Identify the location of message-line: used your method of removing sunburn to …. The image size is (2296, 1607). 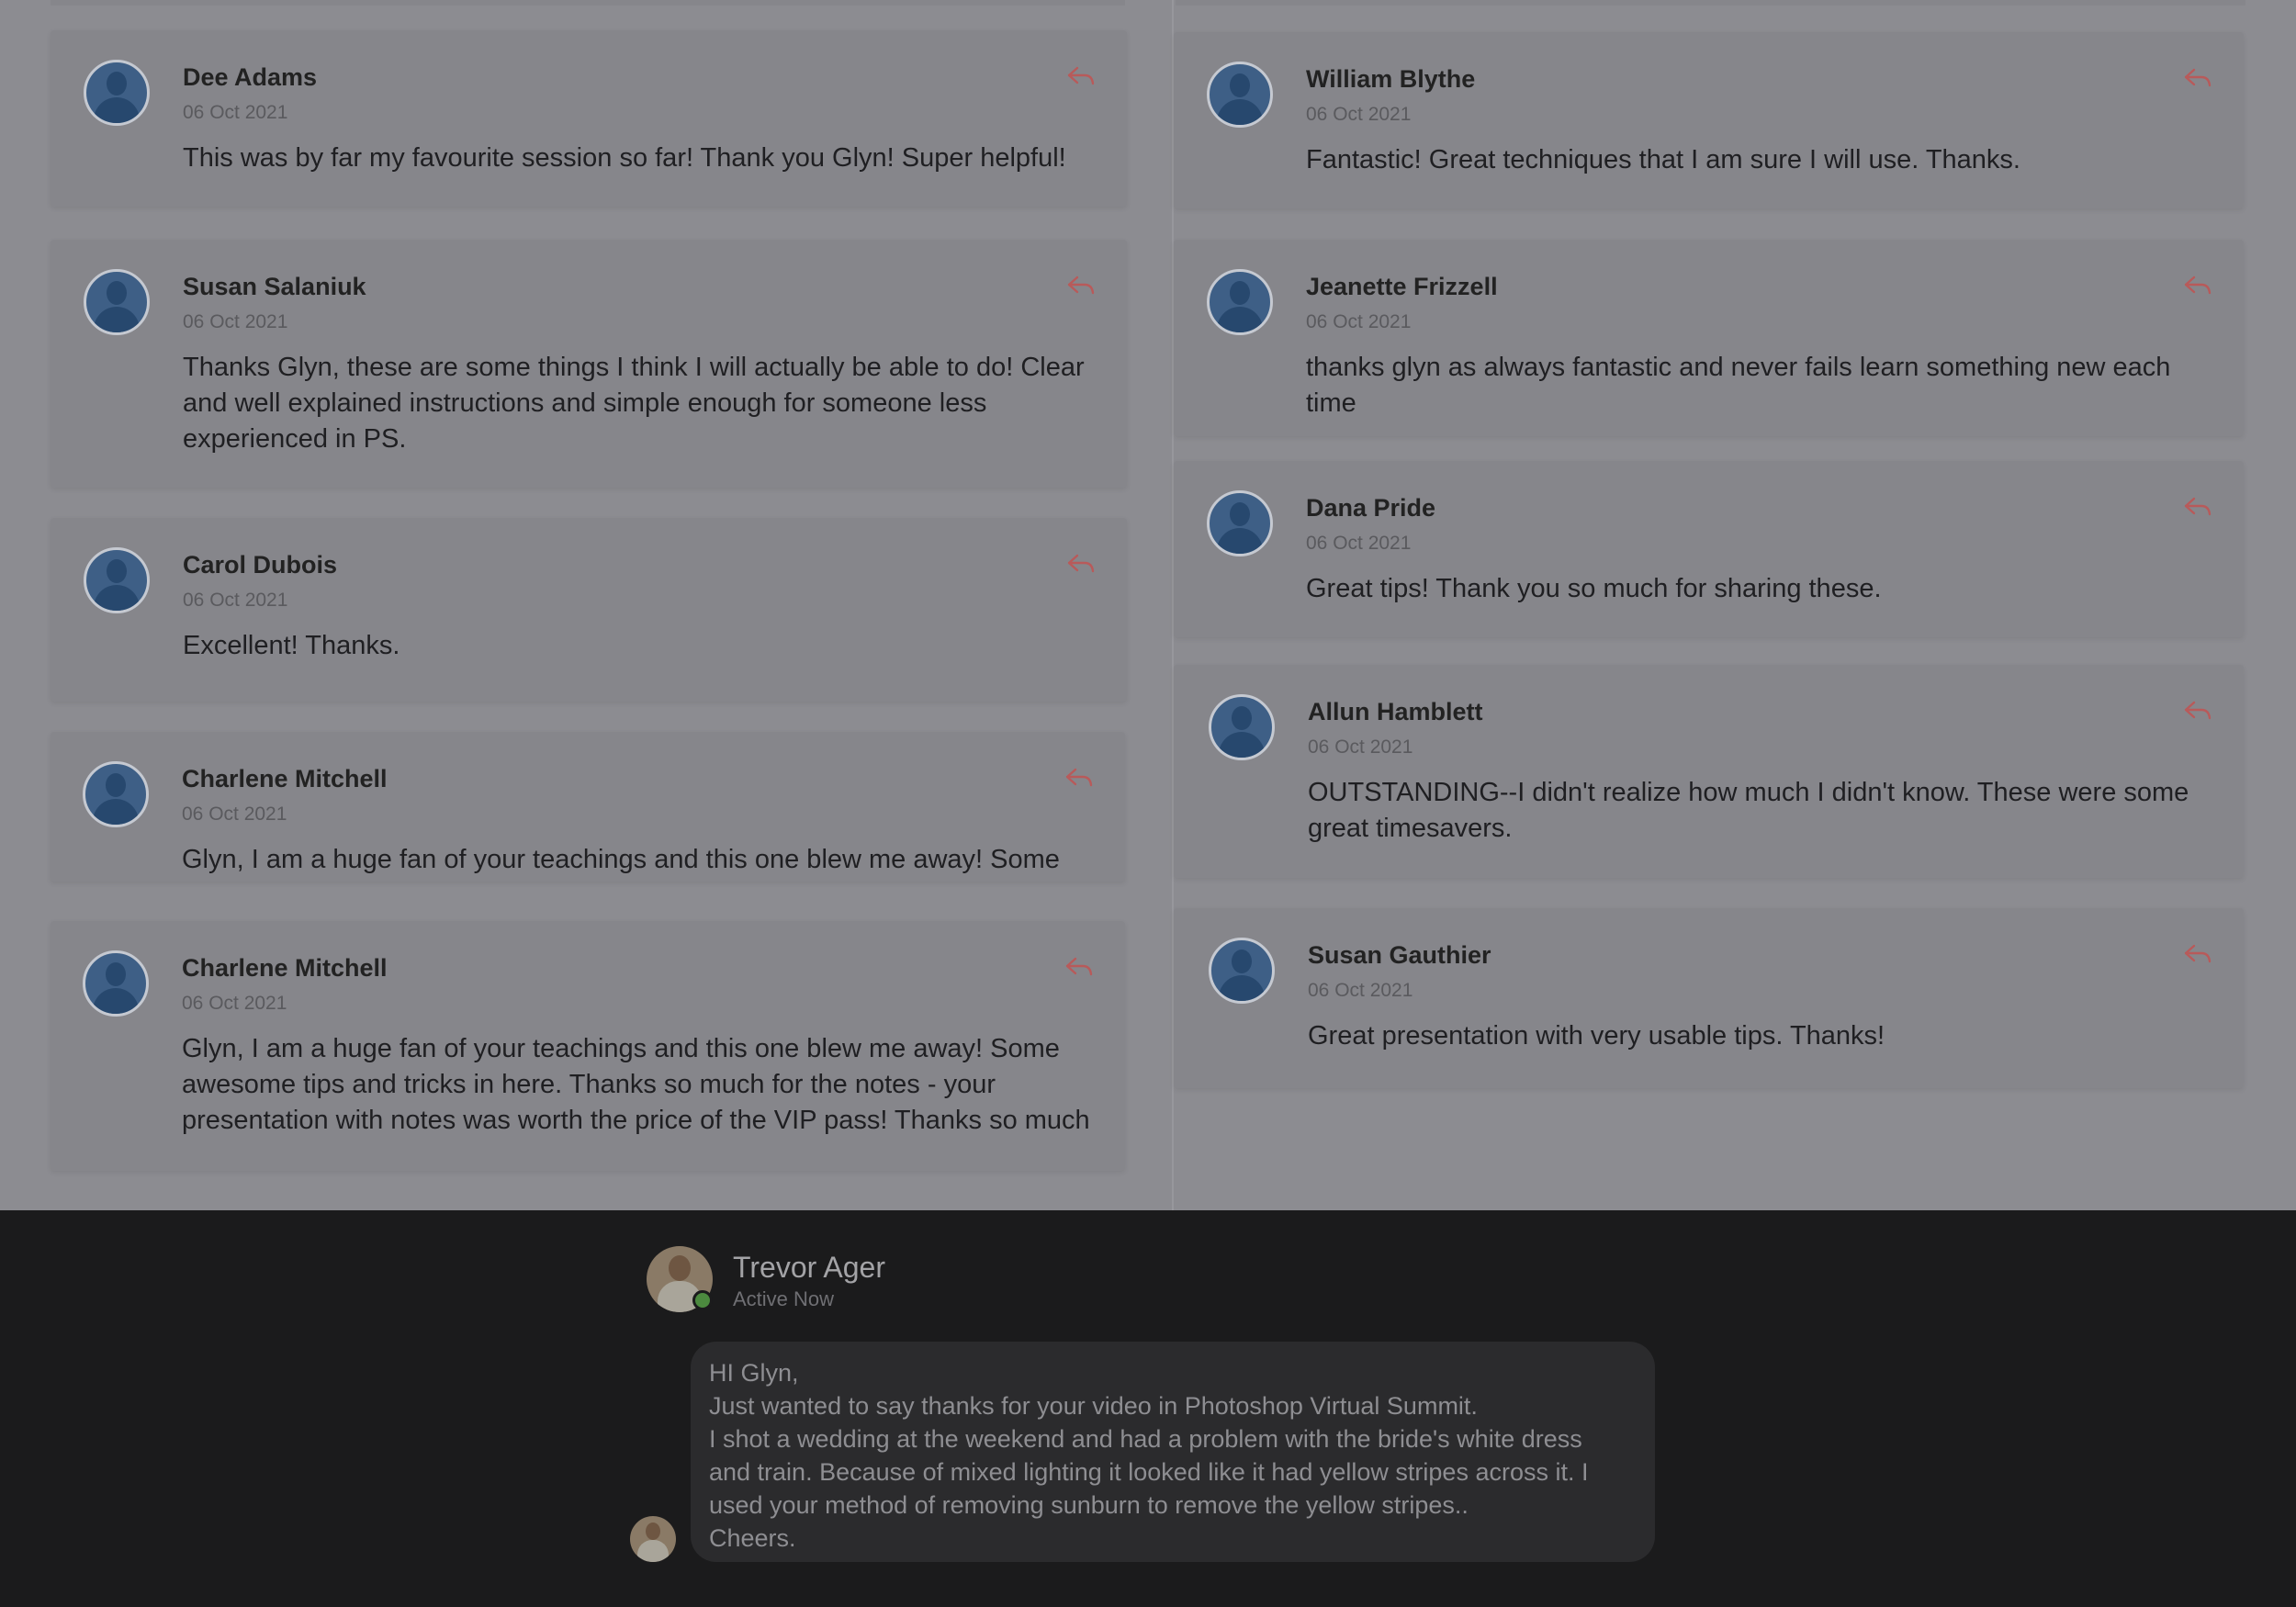
(1089, 1505).